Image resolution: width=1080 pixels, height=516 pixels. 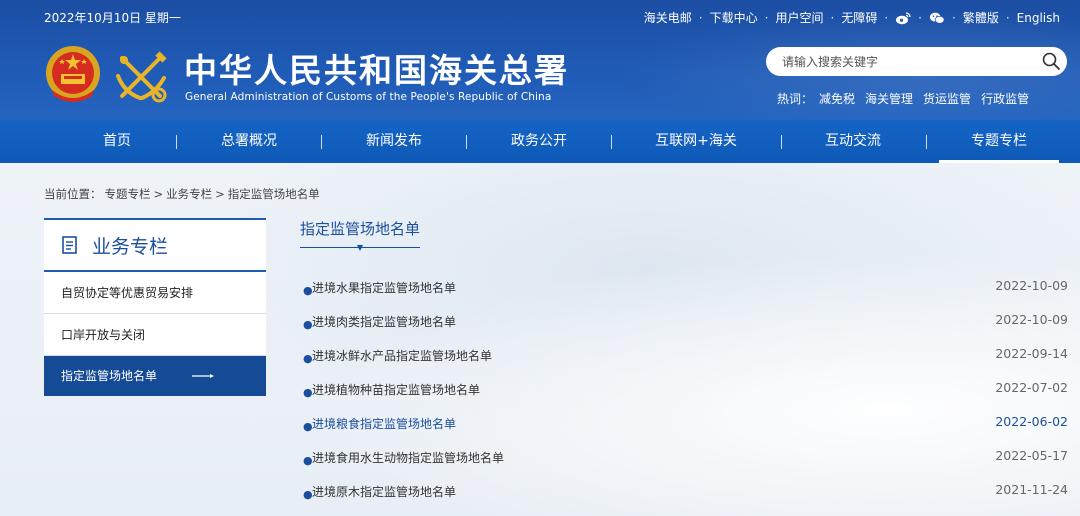 I want to click on sidebar-title: 业务专栏, so click(x=130, y=246).